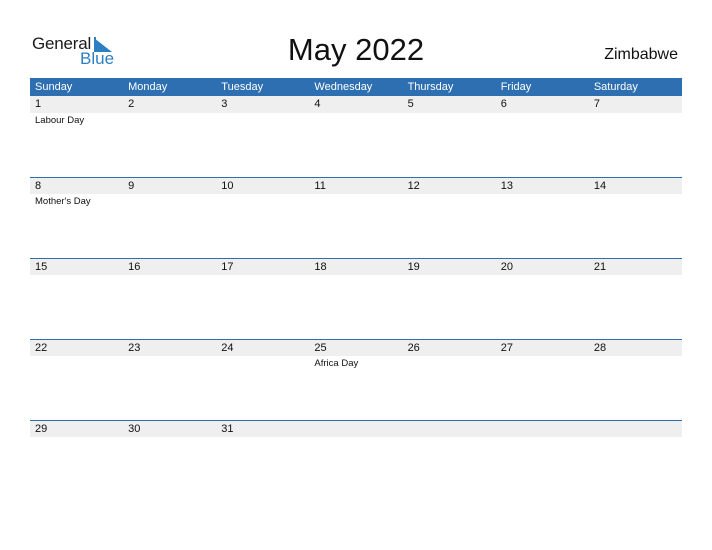 The image size is (712, 550). What do you see at coordinates (542, 369) in the screenshot?
I see `day-cell: 27` at bounding box center [542, 369].